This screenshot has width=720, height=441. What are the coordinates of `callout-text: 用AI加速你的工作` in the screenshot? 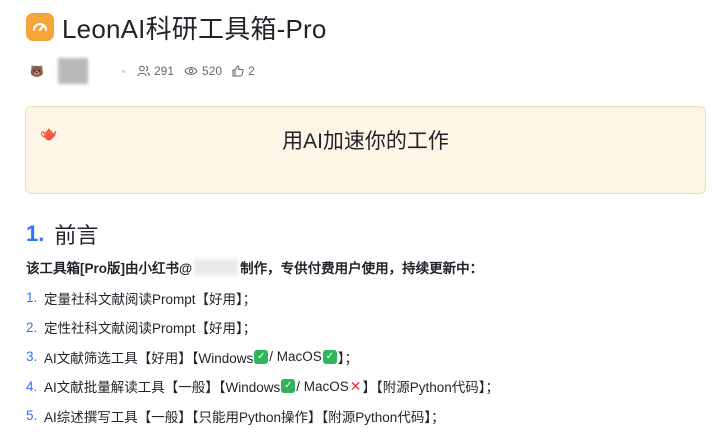 It's located at (365, 141).